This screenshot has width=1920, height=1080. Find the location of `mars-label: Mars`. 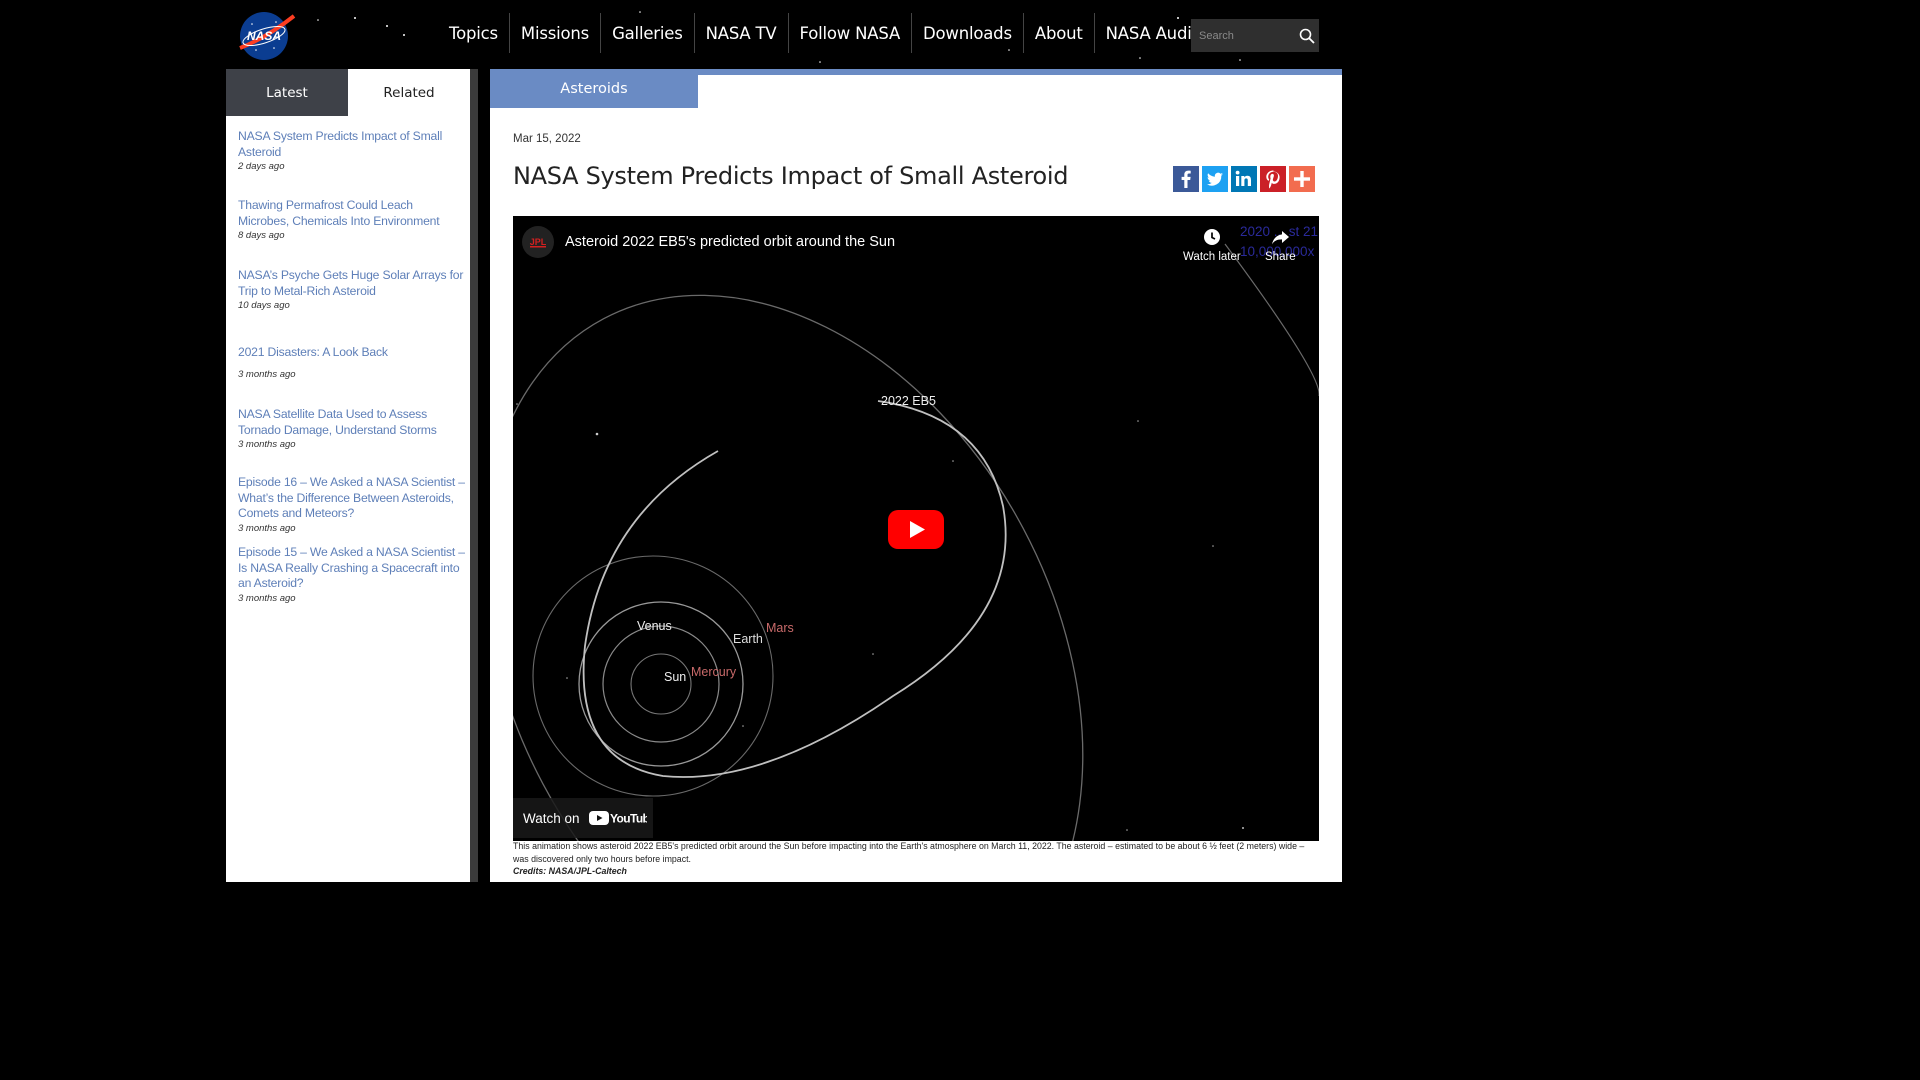

mars-label: Mars is located at coordinates (780, 628).